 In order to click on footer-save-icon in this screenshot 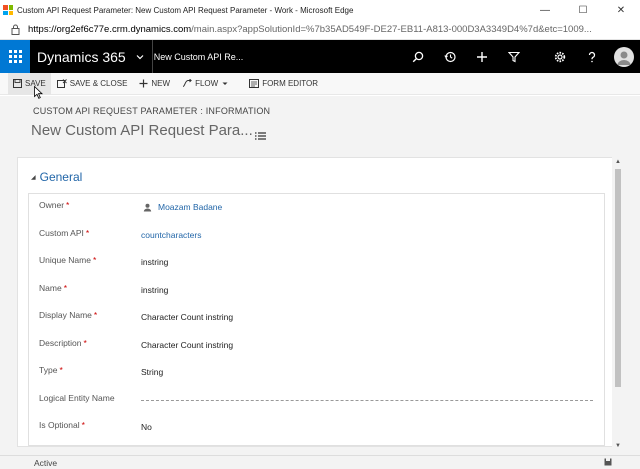, I will do `click(608, 463)`.